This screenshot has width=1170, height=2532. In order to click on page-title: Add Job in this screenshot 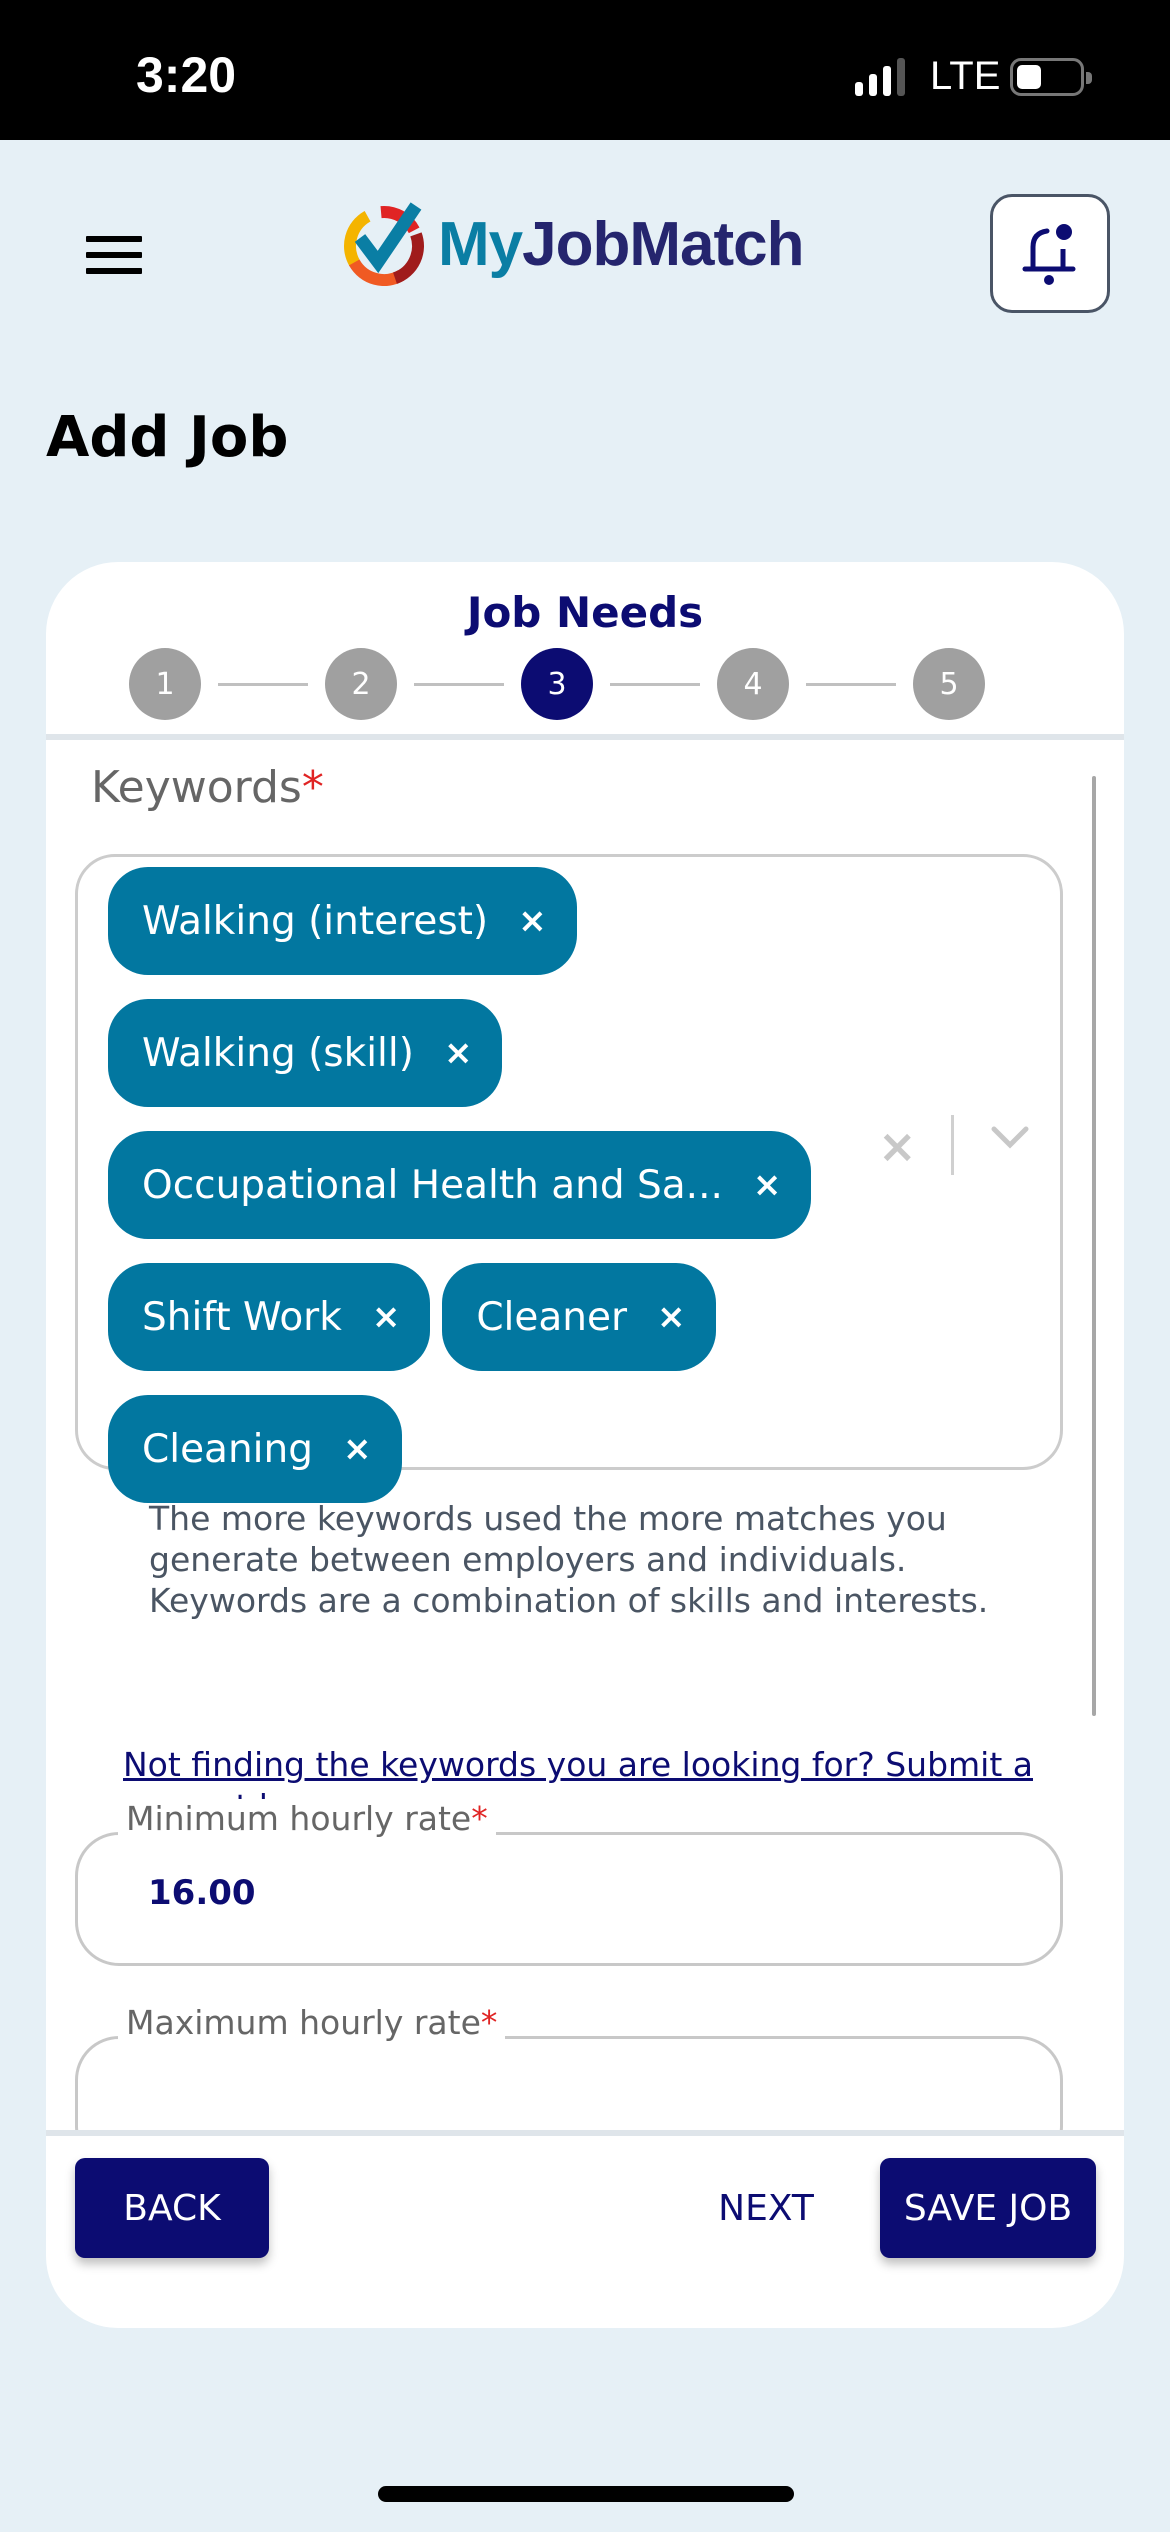, I will do `click(167, 437)`.